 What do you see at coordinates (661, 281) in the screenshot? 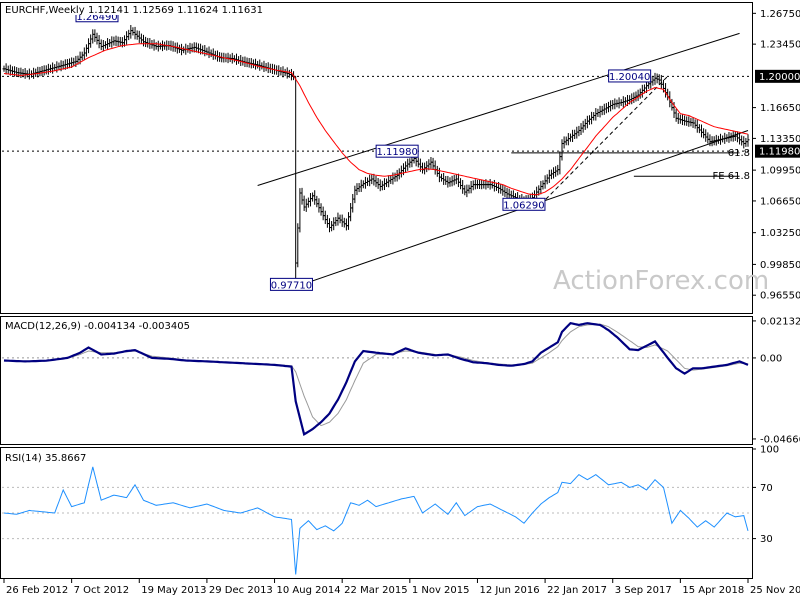
I see `watermark-text: ActionForex.com` at bounding box center [661, 281].